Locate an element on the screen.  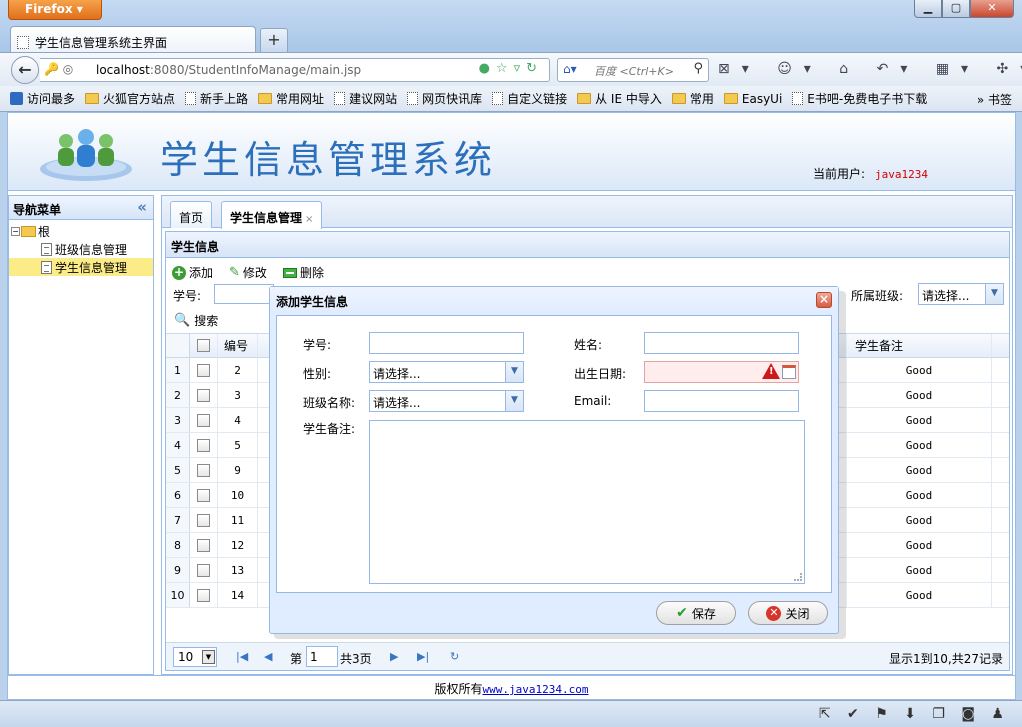
tree-node-student-info: 学生信息管理 is located at coordinates (81, 267).